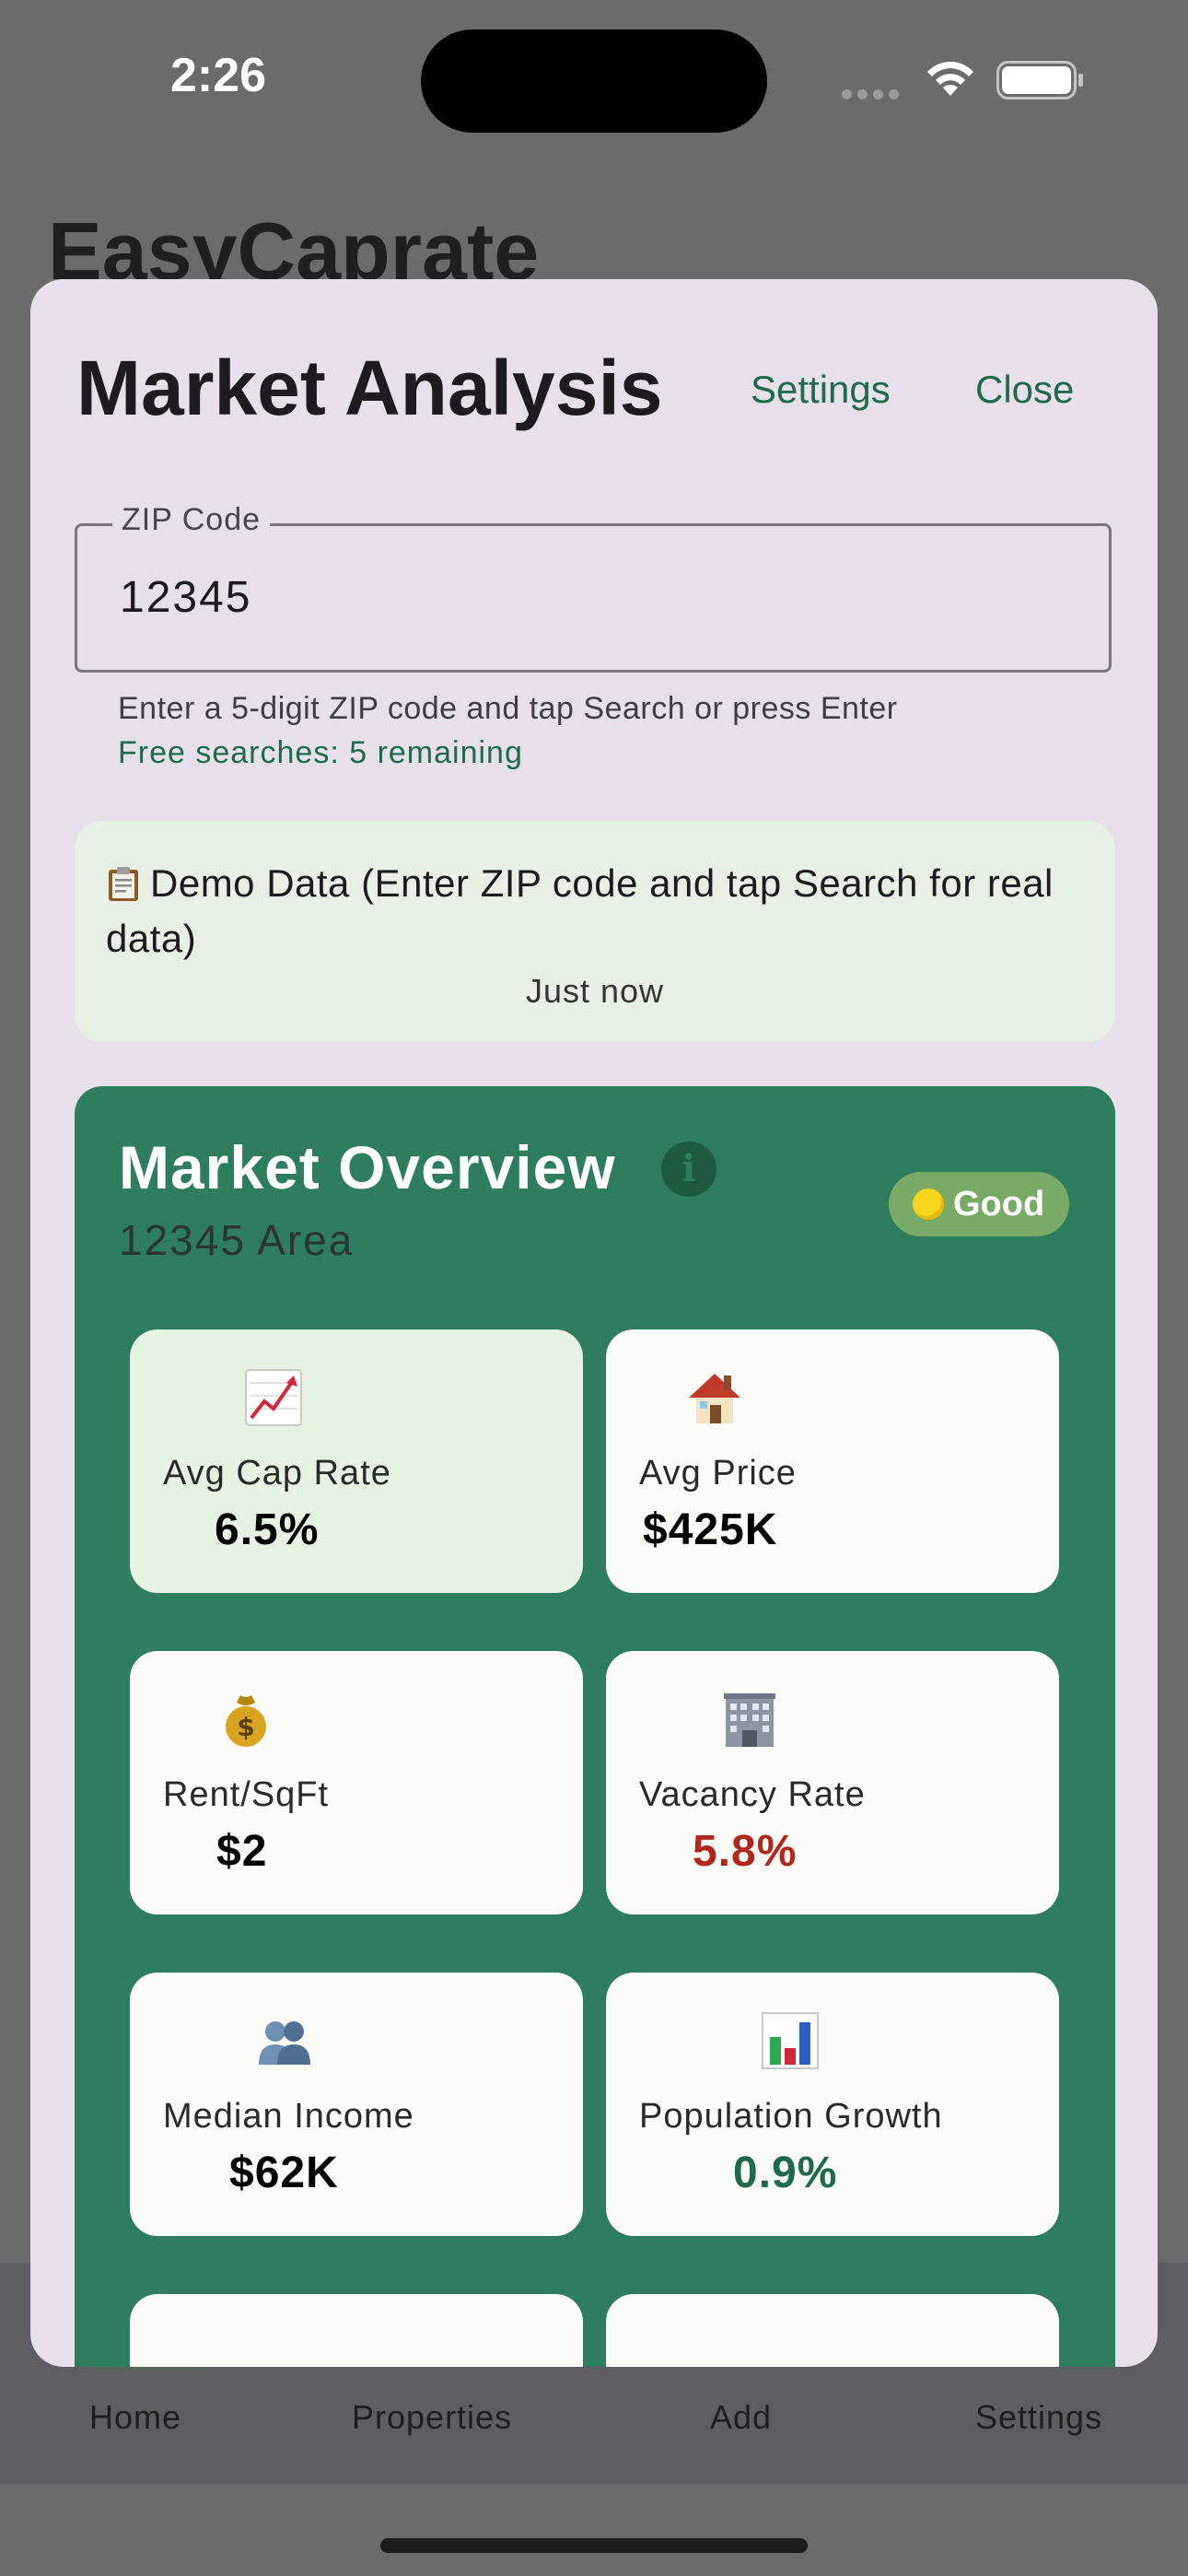  What do you see at coordinates (432, 2417) in the screenshot?
I see `nav-properties: Properties` at bounding box center [432, 2417].